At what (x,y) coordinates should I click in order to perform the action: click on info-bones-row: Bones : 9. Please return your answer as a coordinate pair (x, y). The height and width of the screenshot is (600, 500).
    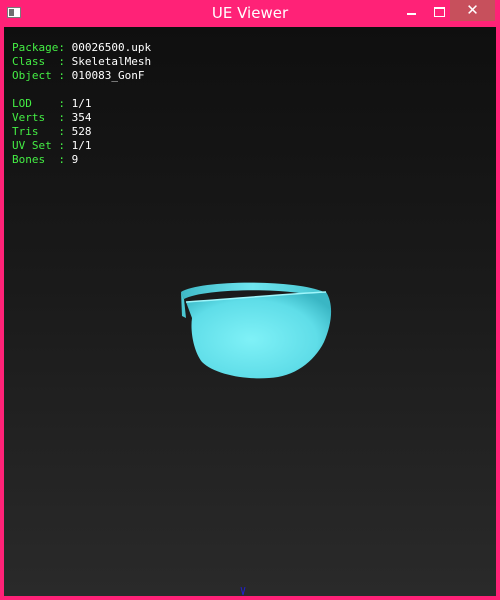
    Looking at the image, I should click on (81, 160).